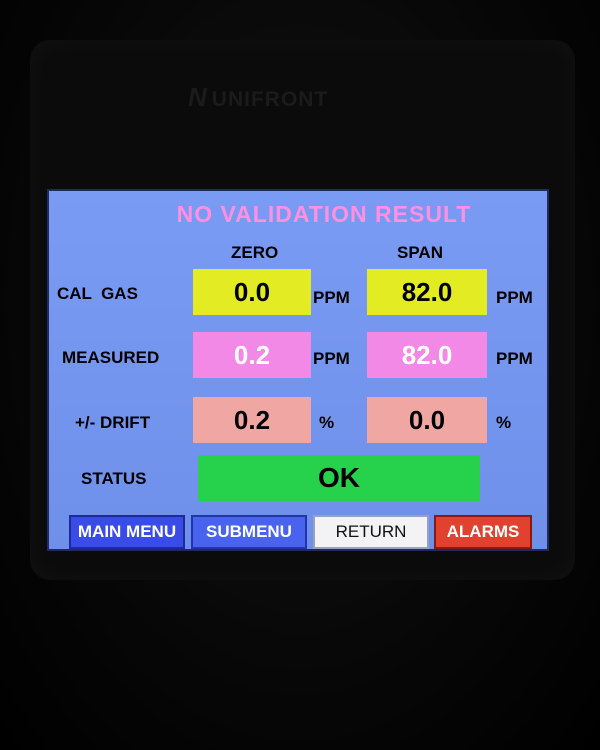  What do you see at coordinates (324, 214) in the screenshot?
I see `page-title: NO VALIDATION RESULT` at bounding box center [324, 214].